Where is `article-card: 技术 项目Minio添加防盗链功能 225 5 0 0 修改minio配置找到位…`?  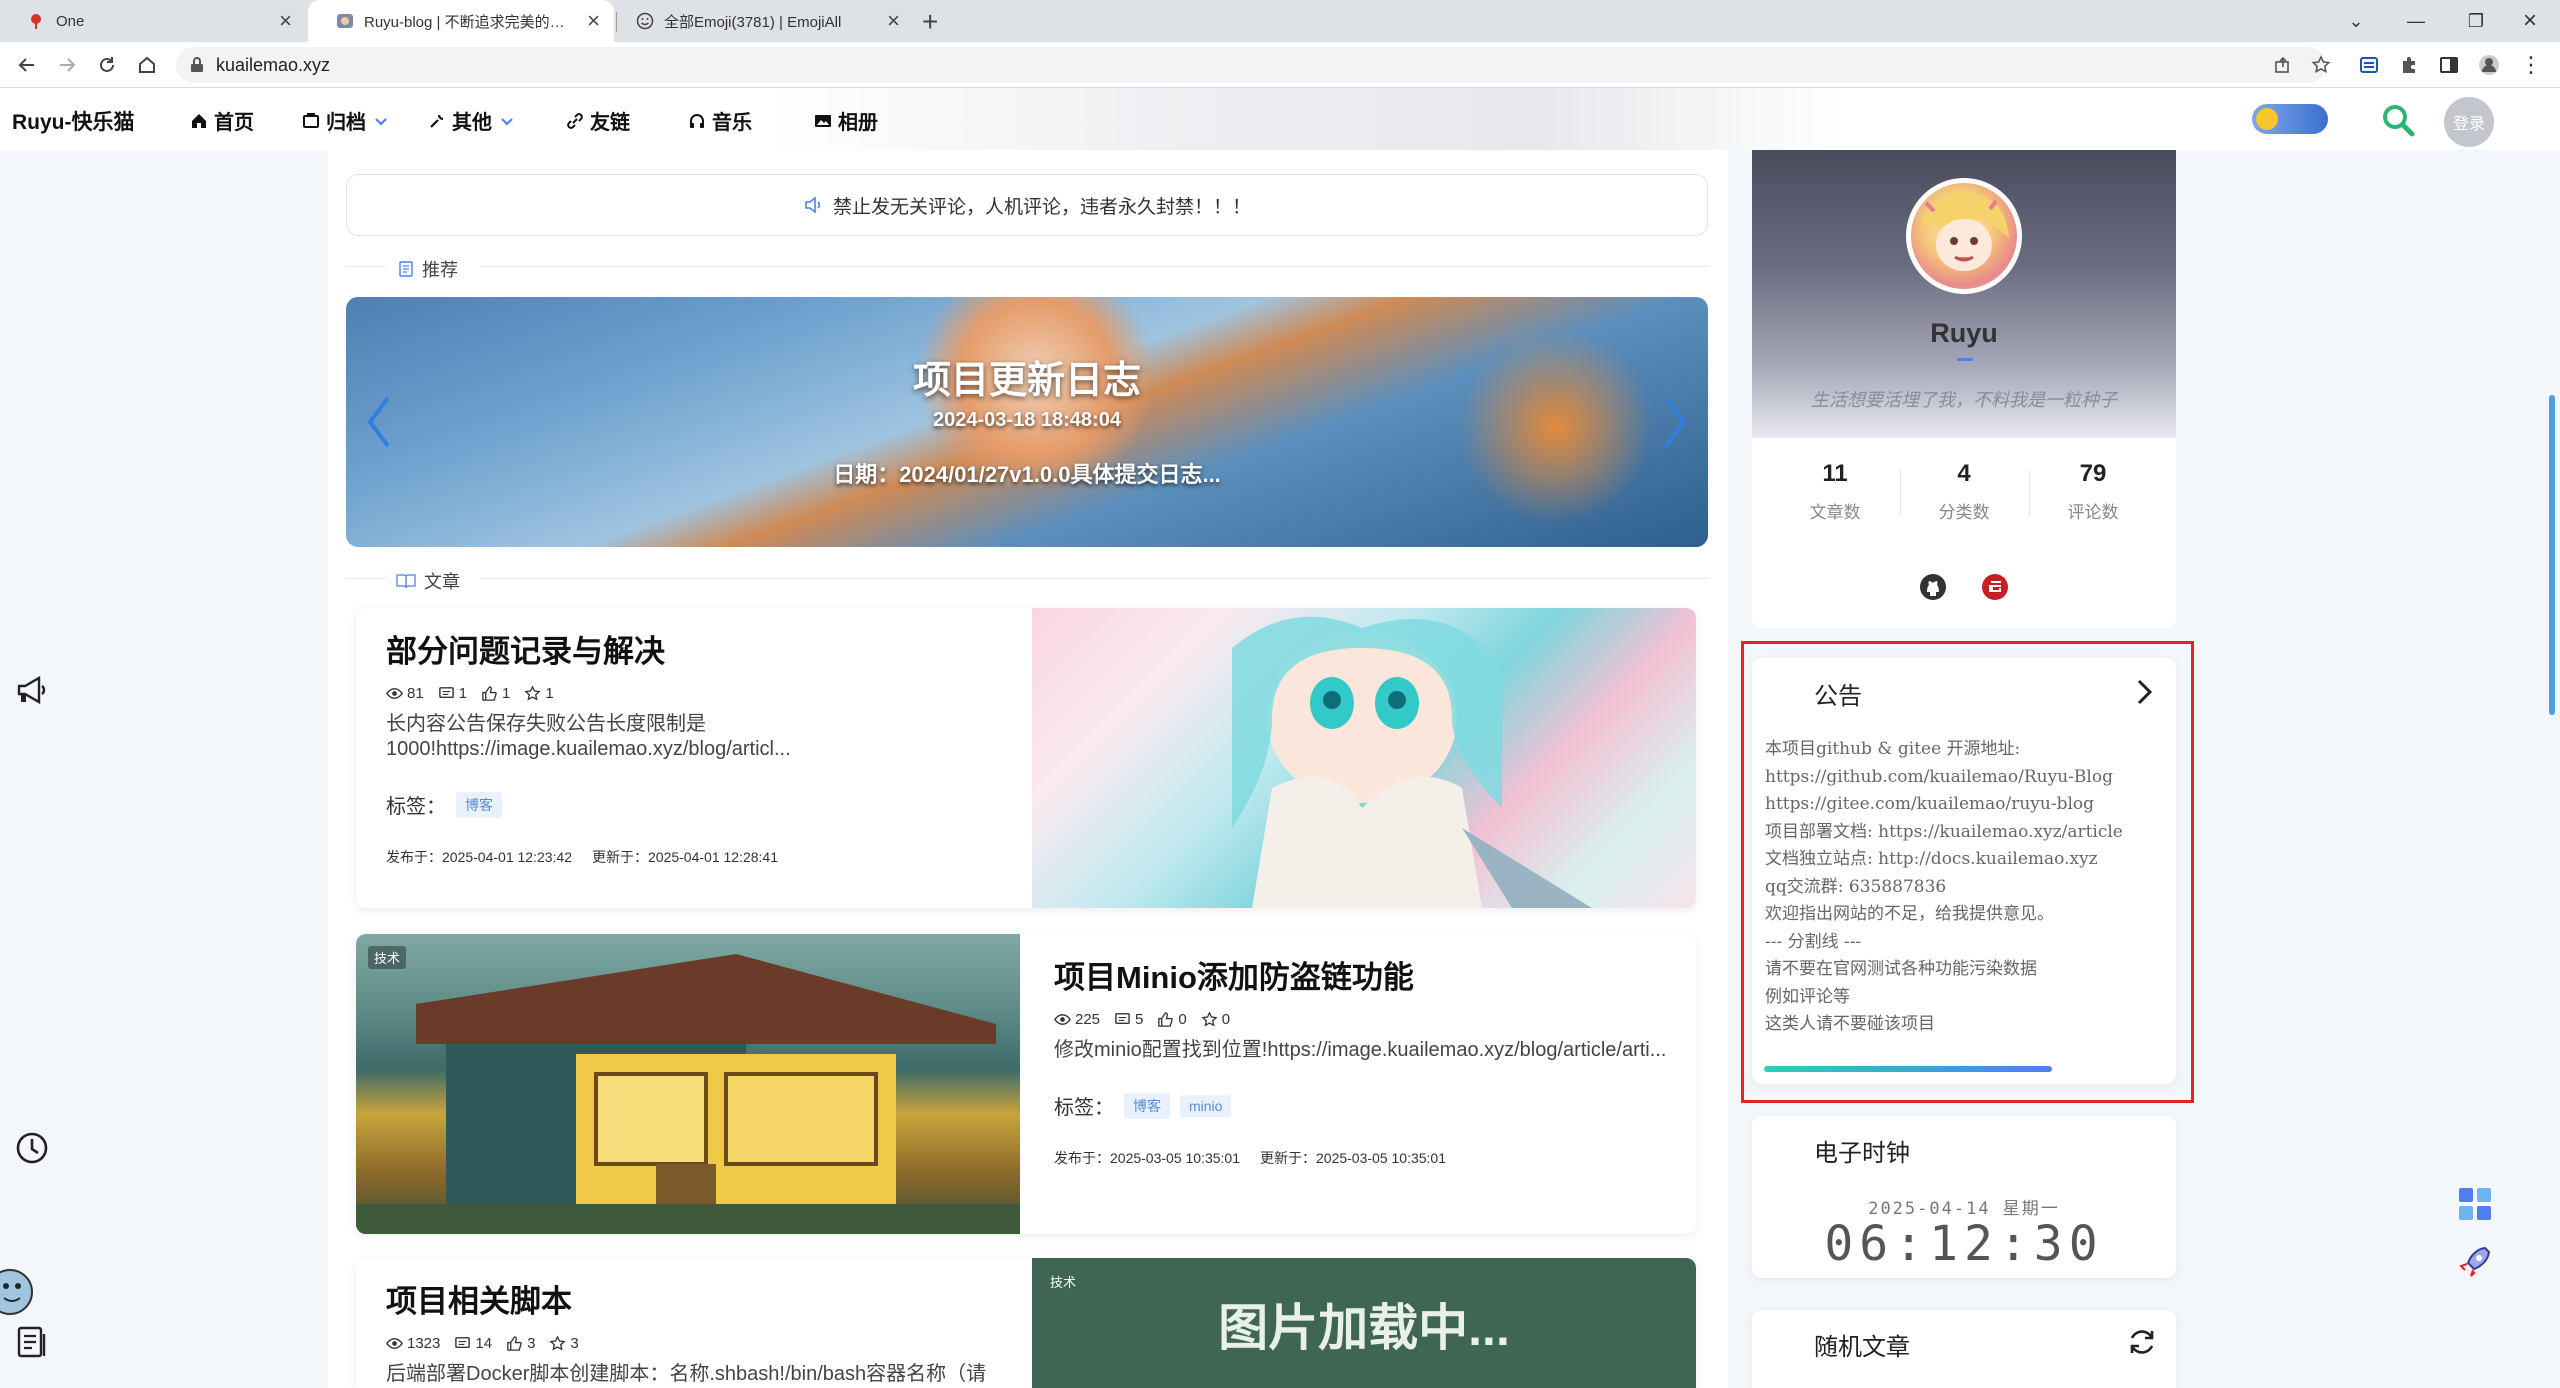 article-card: 技术 项目Minio添加防盗链功能 225 5 0 0 修改minio配置找到位… is located at coordinates (1026, 1084).